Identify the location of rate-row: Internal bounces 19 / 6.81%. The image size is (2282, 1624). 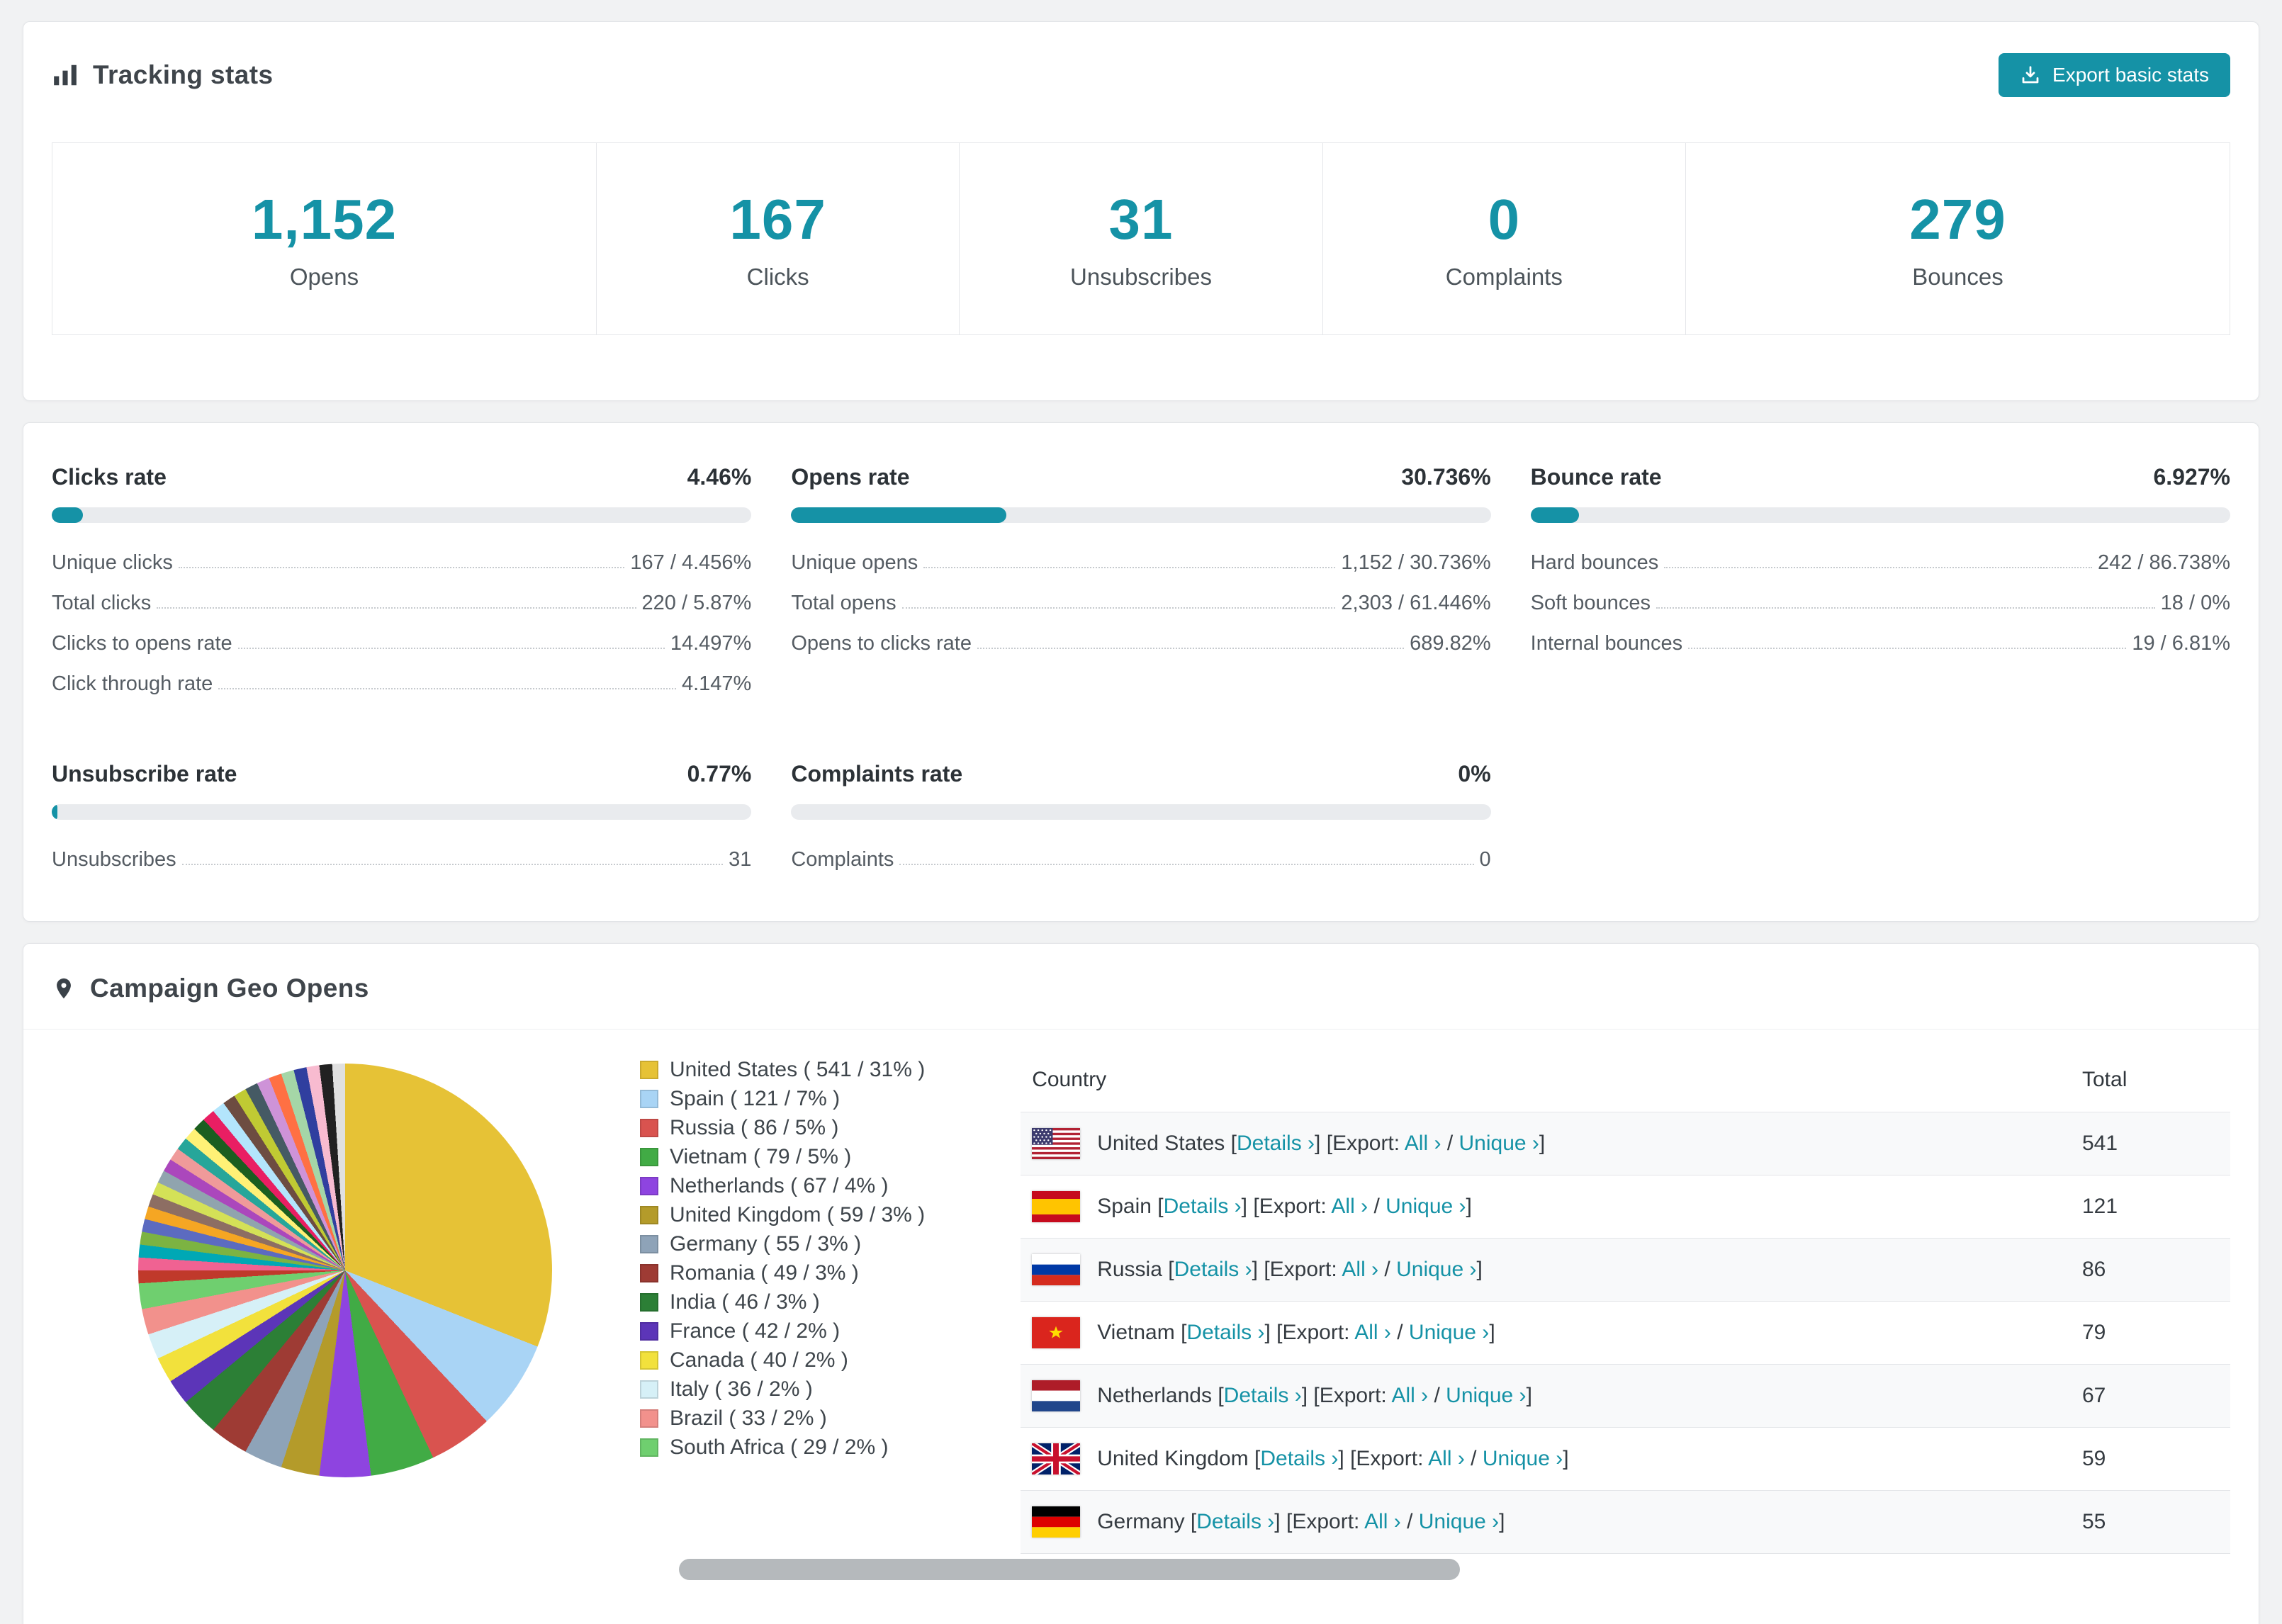
(1881, 635).